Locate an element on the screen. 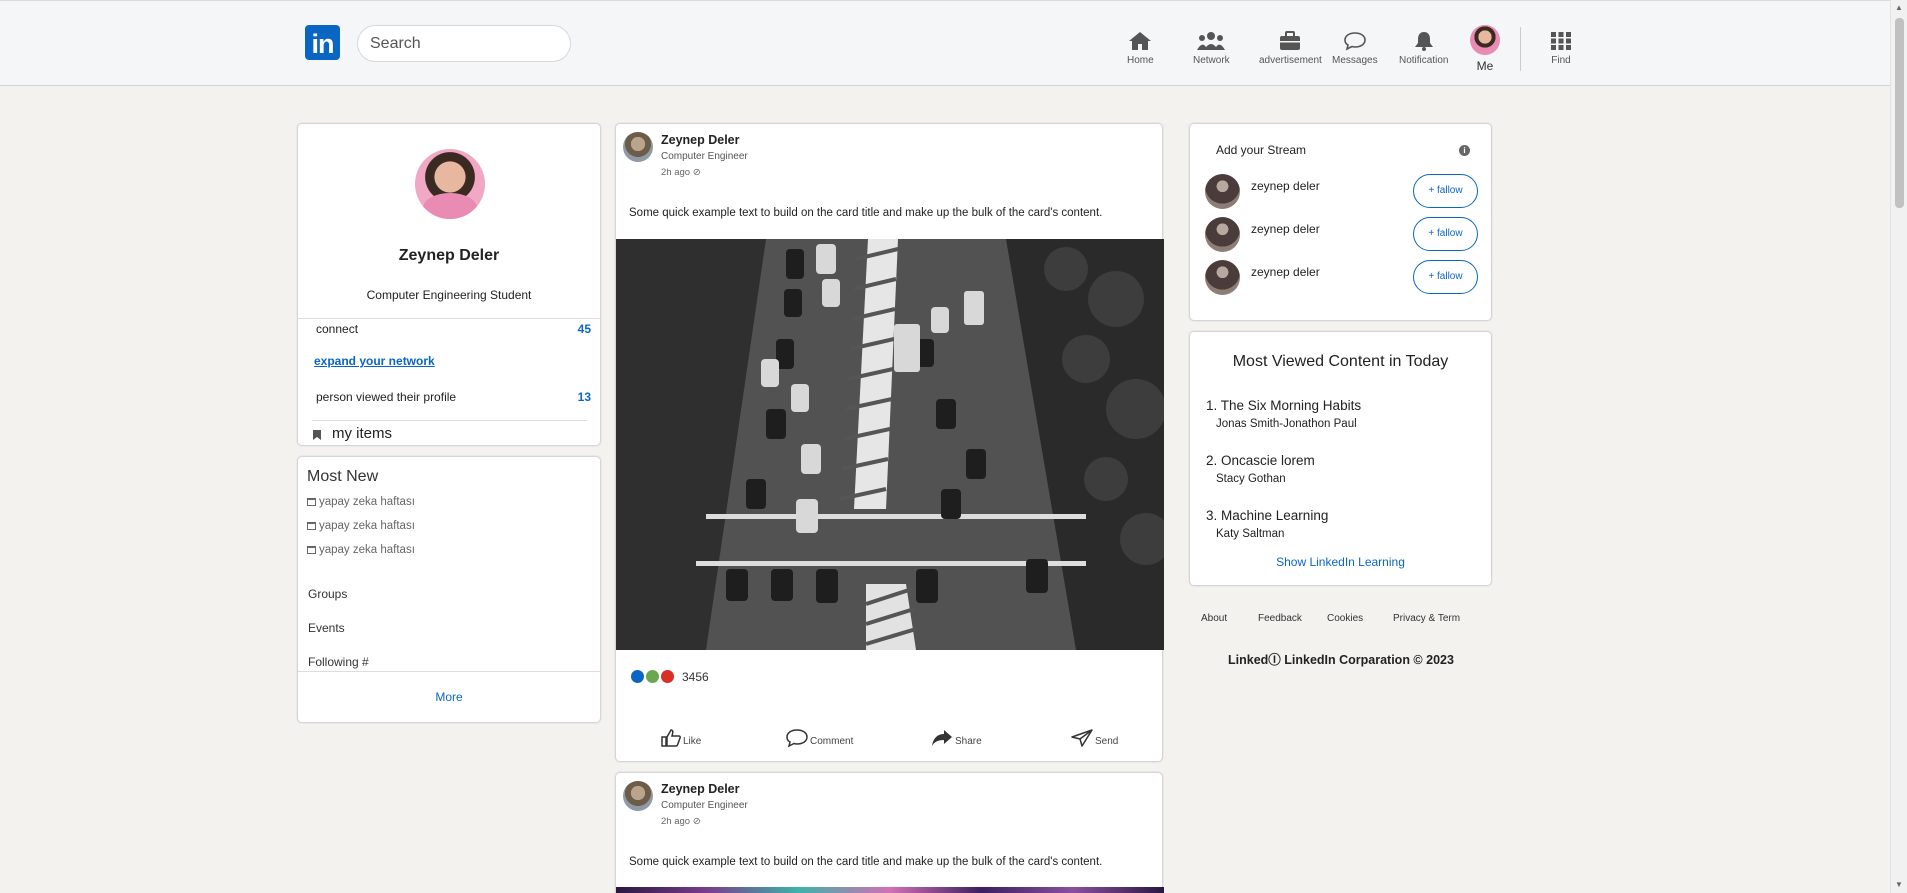  home-icon is located at coordinates (1140, 41).